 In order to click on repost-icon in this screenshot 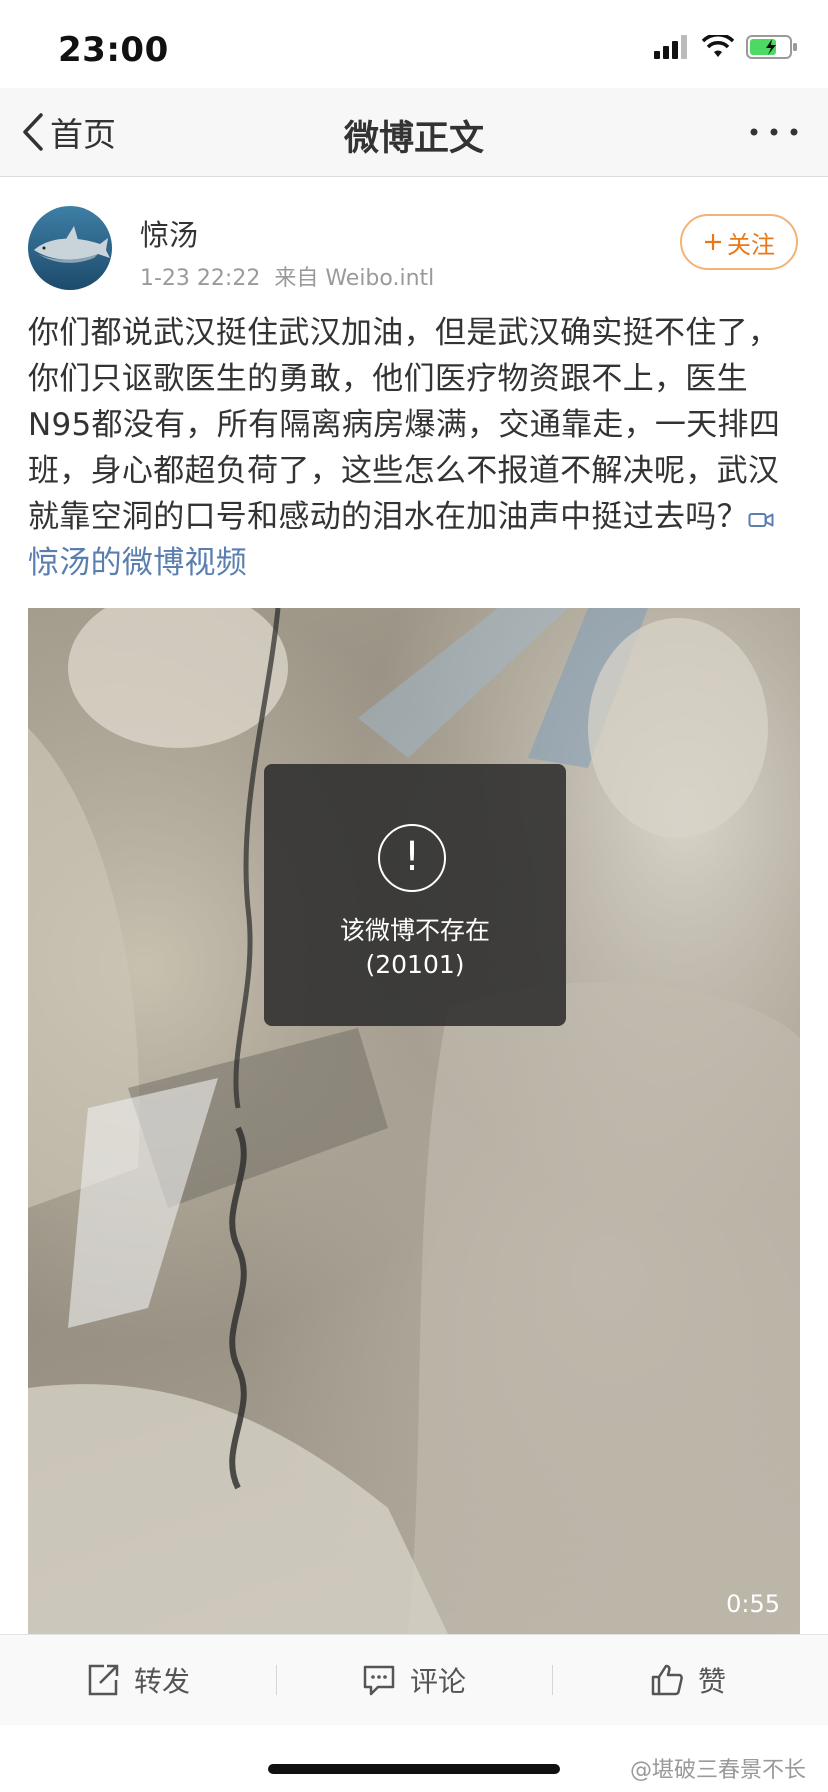, I will do `click(103, 1680)`.